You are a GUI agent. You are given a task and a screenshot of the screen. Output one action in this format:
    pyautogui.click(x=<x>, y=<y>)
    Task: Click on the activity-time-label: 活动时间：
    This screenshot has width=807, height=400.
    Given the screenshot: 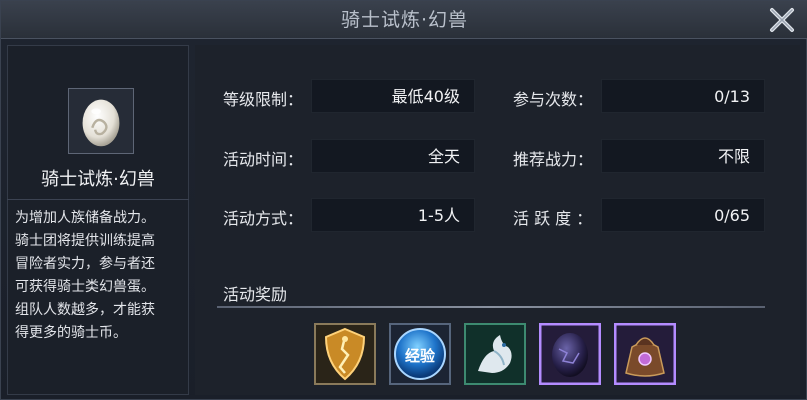 What is the action you would take?
    pyautogui.click(x=263, y=159)
    